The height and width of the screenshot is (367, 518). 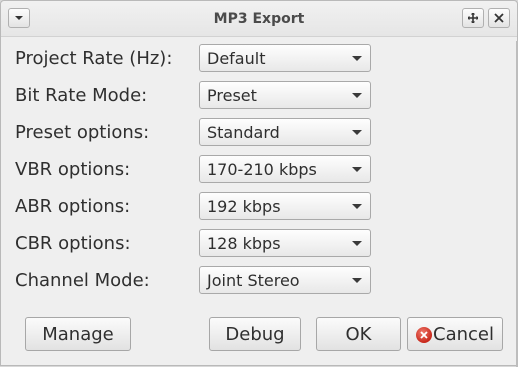 What do you see at coordinates (285, 206) in the screenshot?
I see `abr-options-dropdown: 192 kbps` at bounding box center [285, 206].